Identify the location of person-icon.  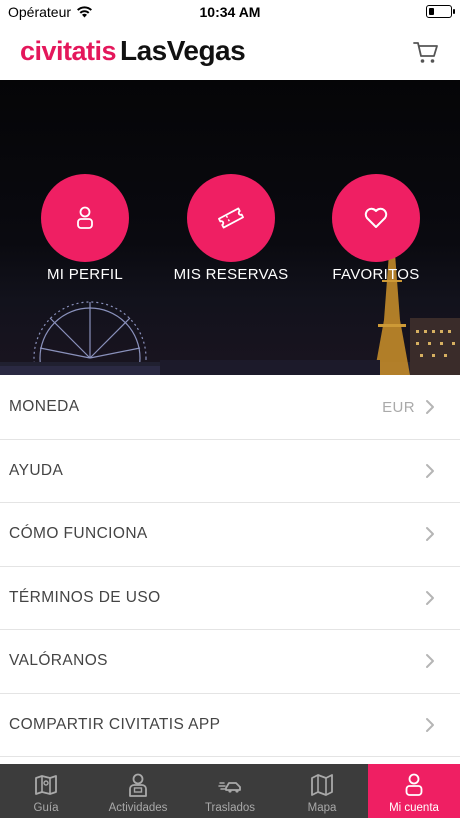
(85, 217).